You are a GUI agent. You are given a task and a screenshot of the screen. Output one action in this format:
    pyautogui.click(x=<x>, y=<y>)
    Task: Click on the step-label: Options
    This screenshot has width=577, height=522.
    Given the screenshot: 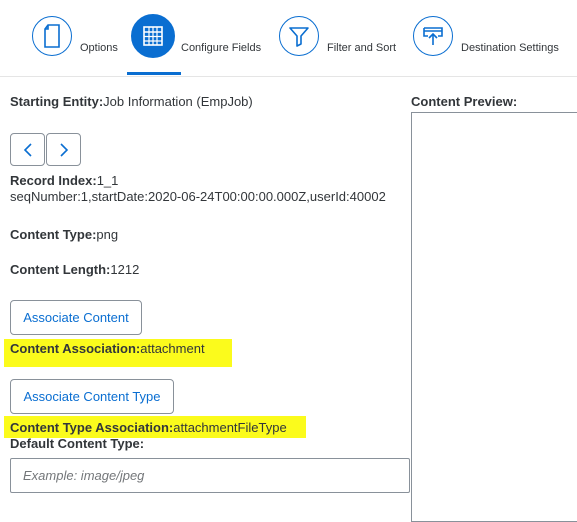 What is the action you would take?
    pyautogui.click(x=99, y=48)
    